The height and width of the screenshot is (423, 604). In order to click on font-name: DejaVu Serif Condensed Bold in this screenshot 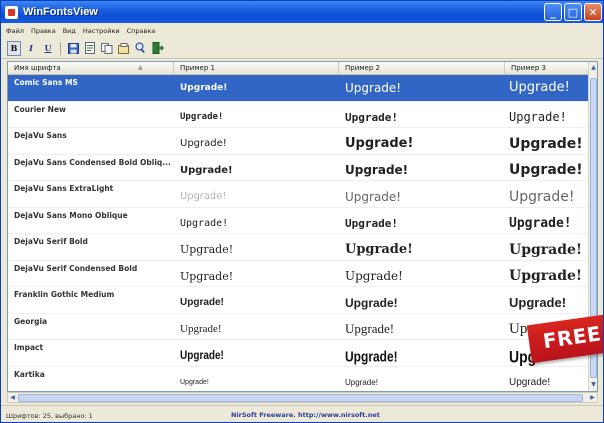, I will do `click(76, 268)`.